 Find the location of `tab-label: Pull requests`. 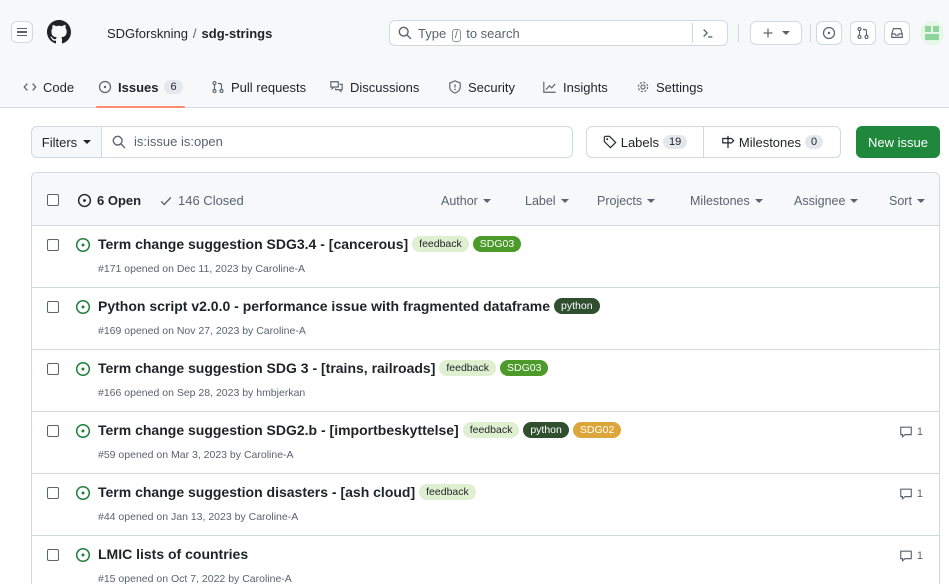

tab-label: Pull requests is located at coordinates (269, 87).